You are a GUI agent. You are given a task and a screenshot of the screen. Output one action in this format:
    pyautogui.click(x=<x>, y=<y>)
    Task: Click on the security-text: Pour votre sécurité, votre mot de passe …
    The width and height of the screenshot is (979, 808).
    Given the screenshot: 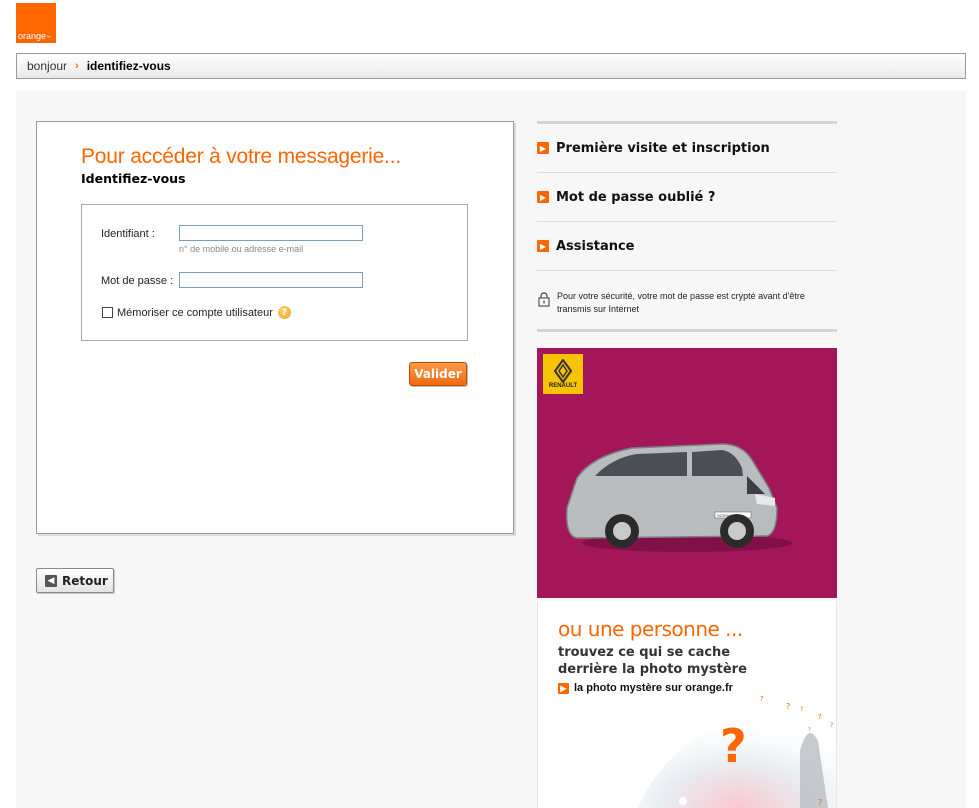 What is the action you would take?
    pyautogui.click(x=681, y=302)
    